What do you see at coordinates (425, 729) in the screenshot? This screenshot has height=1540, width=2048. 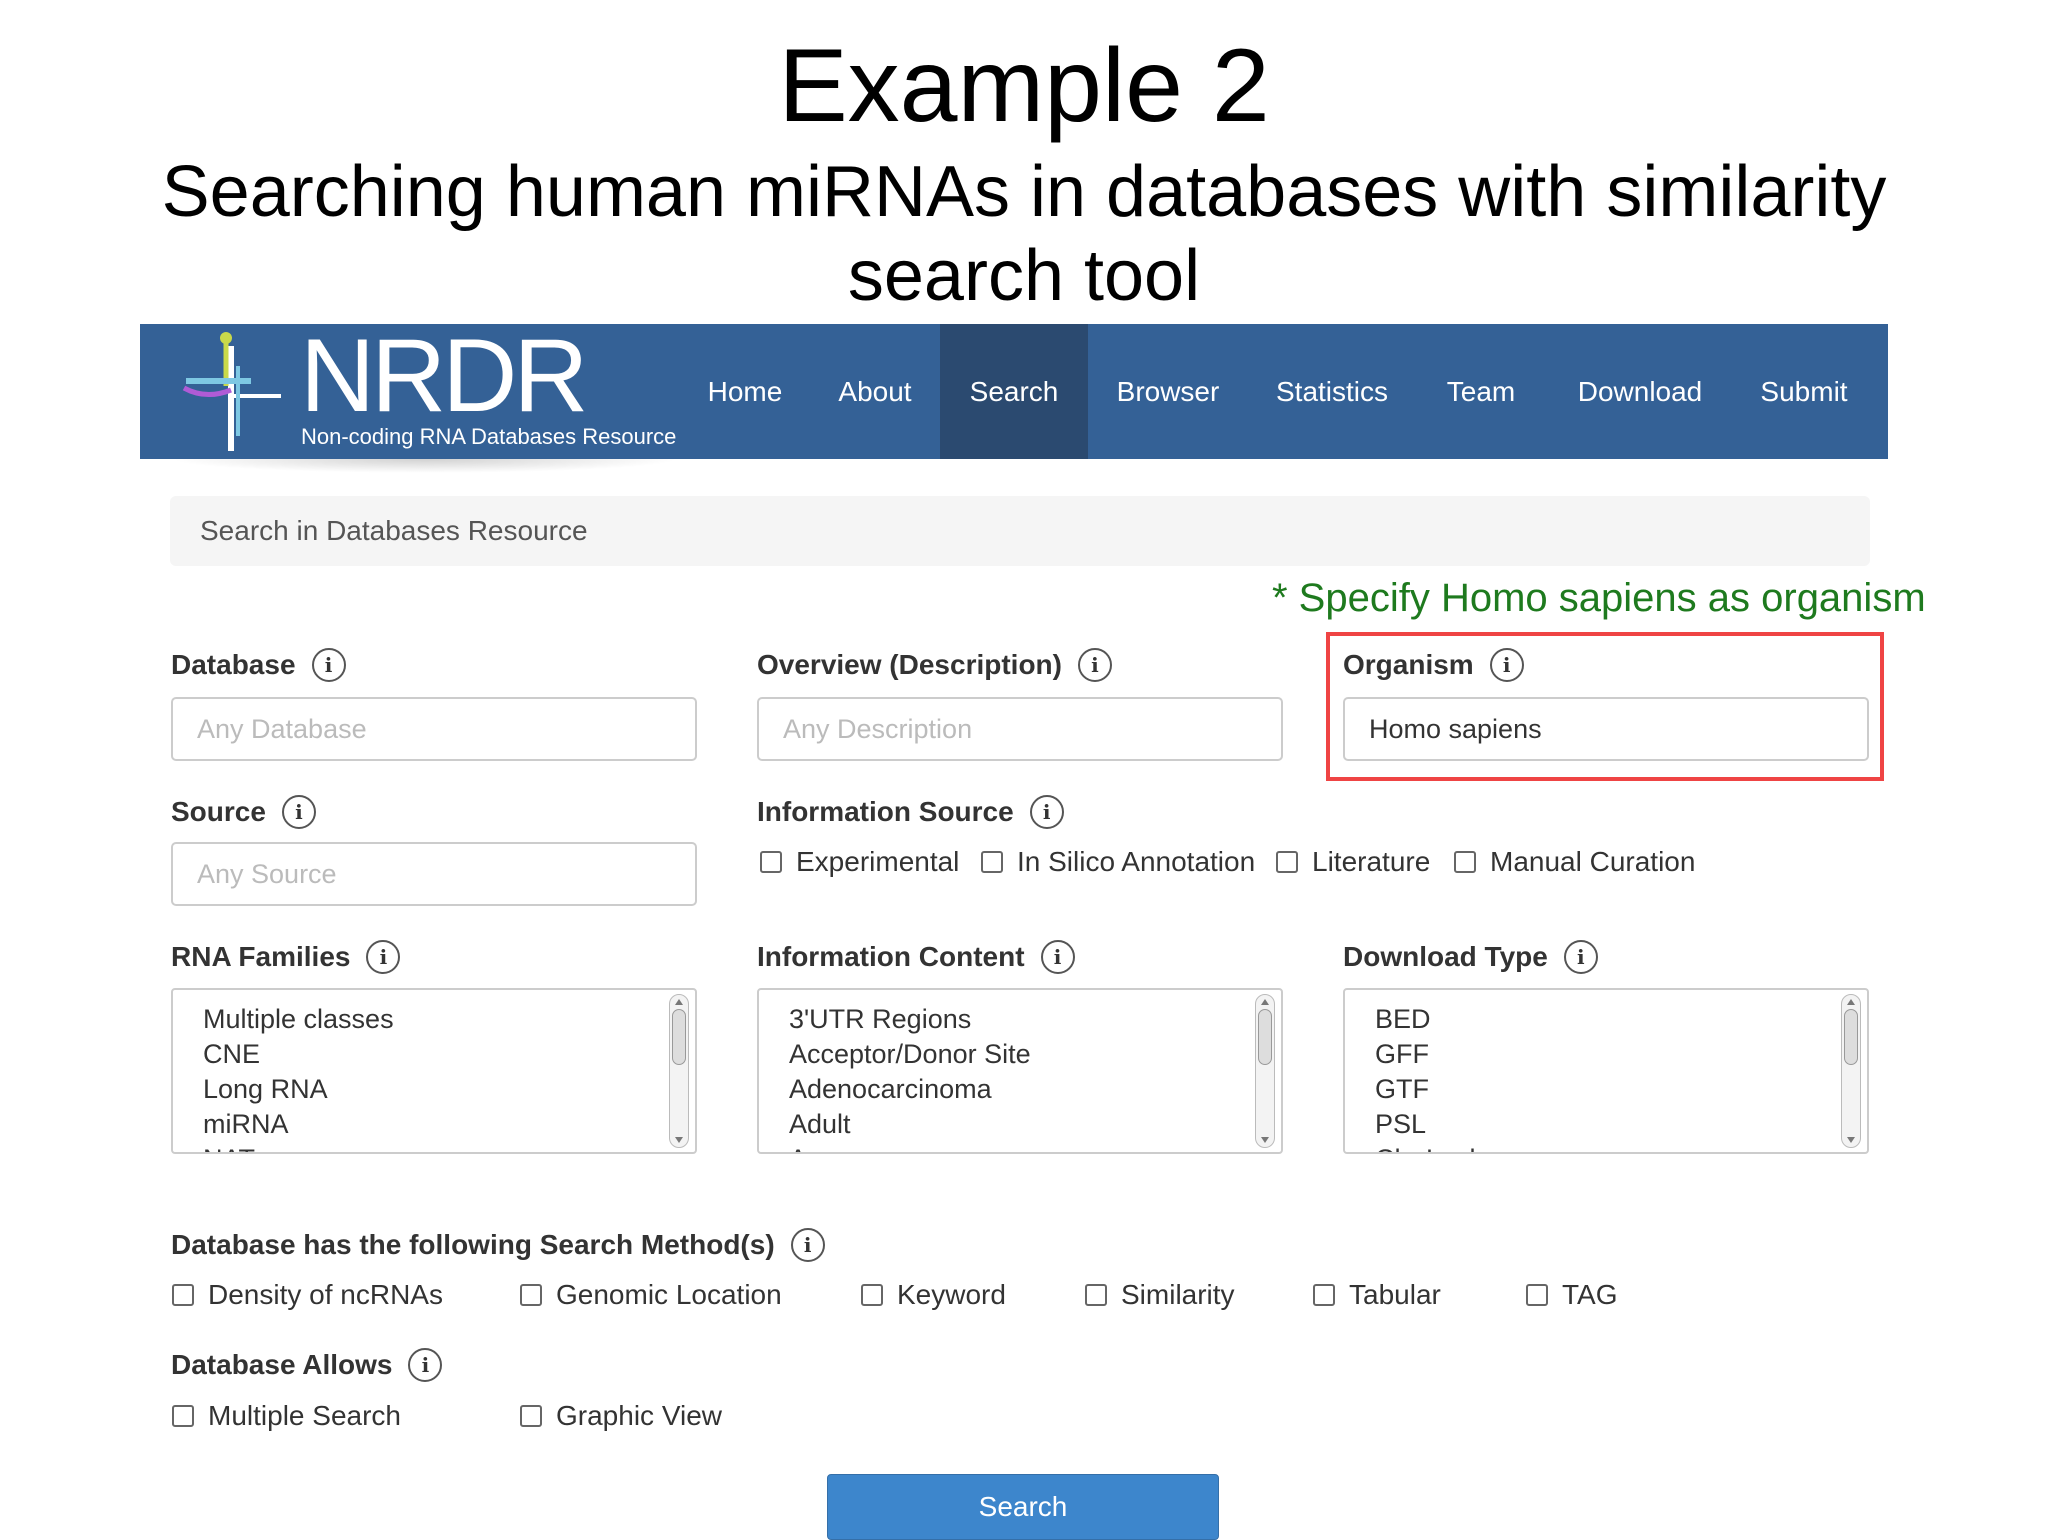 I see `database-input` at bounding box center [425, 729].